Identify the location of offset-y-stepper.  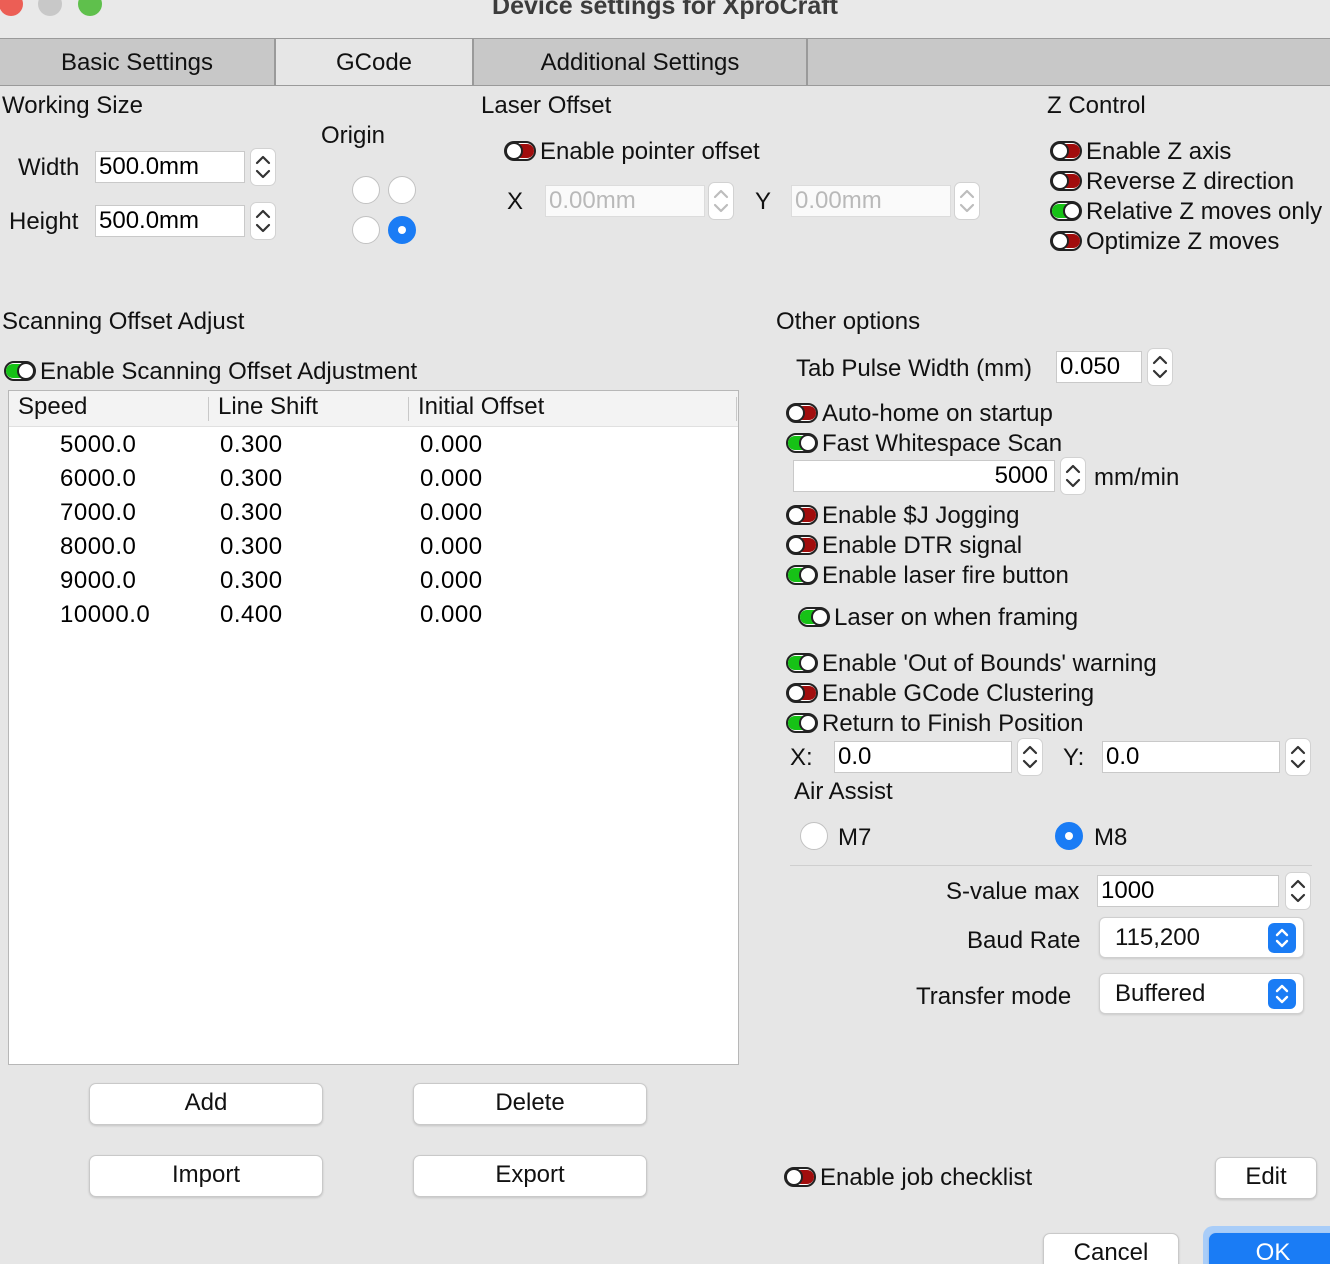
(967, 201).